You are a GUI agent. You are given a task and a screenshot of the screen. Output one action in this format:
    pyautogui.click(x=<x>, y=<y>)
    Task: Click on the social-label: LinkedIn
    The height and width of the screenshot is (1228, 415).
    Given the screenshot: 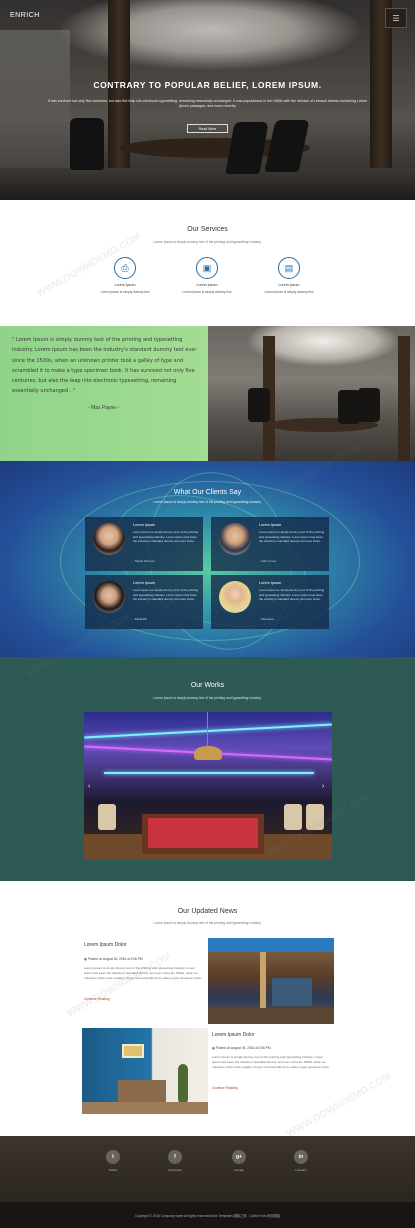 What is the action you would take?
    pyautogui.click(x=301, y=1170)
    